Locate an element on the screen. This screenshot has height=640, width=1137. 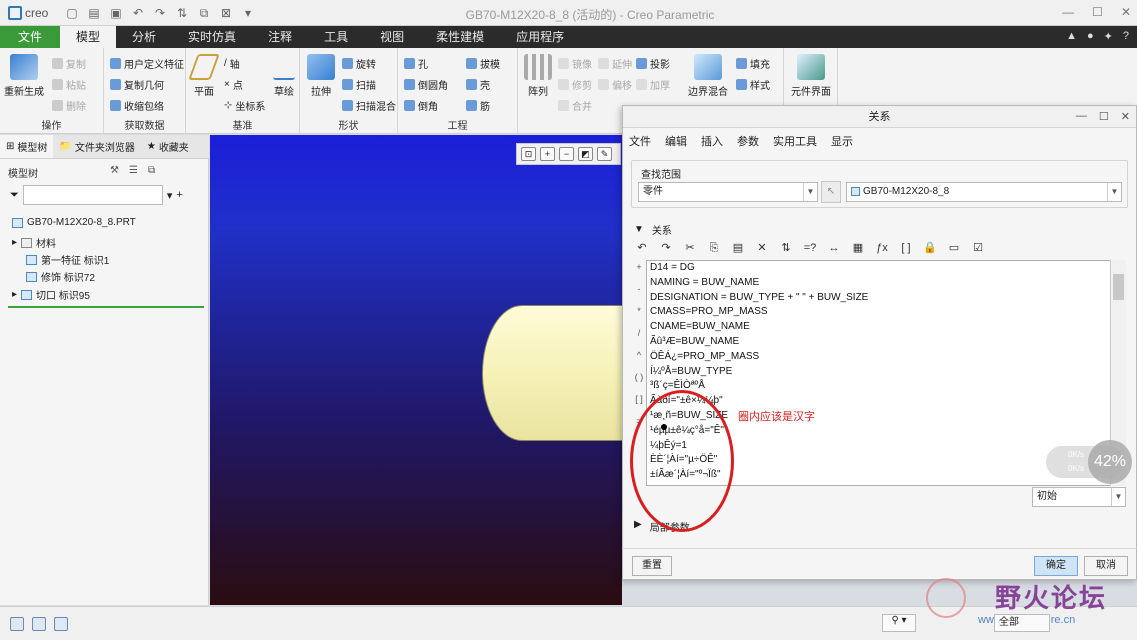
minimize-icon: — is located at coordinates (1068, 12).